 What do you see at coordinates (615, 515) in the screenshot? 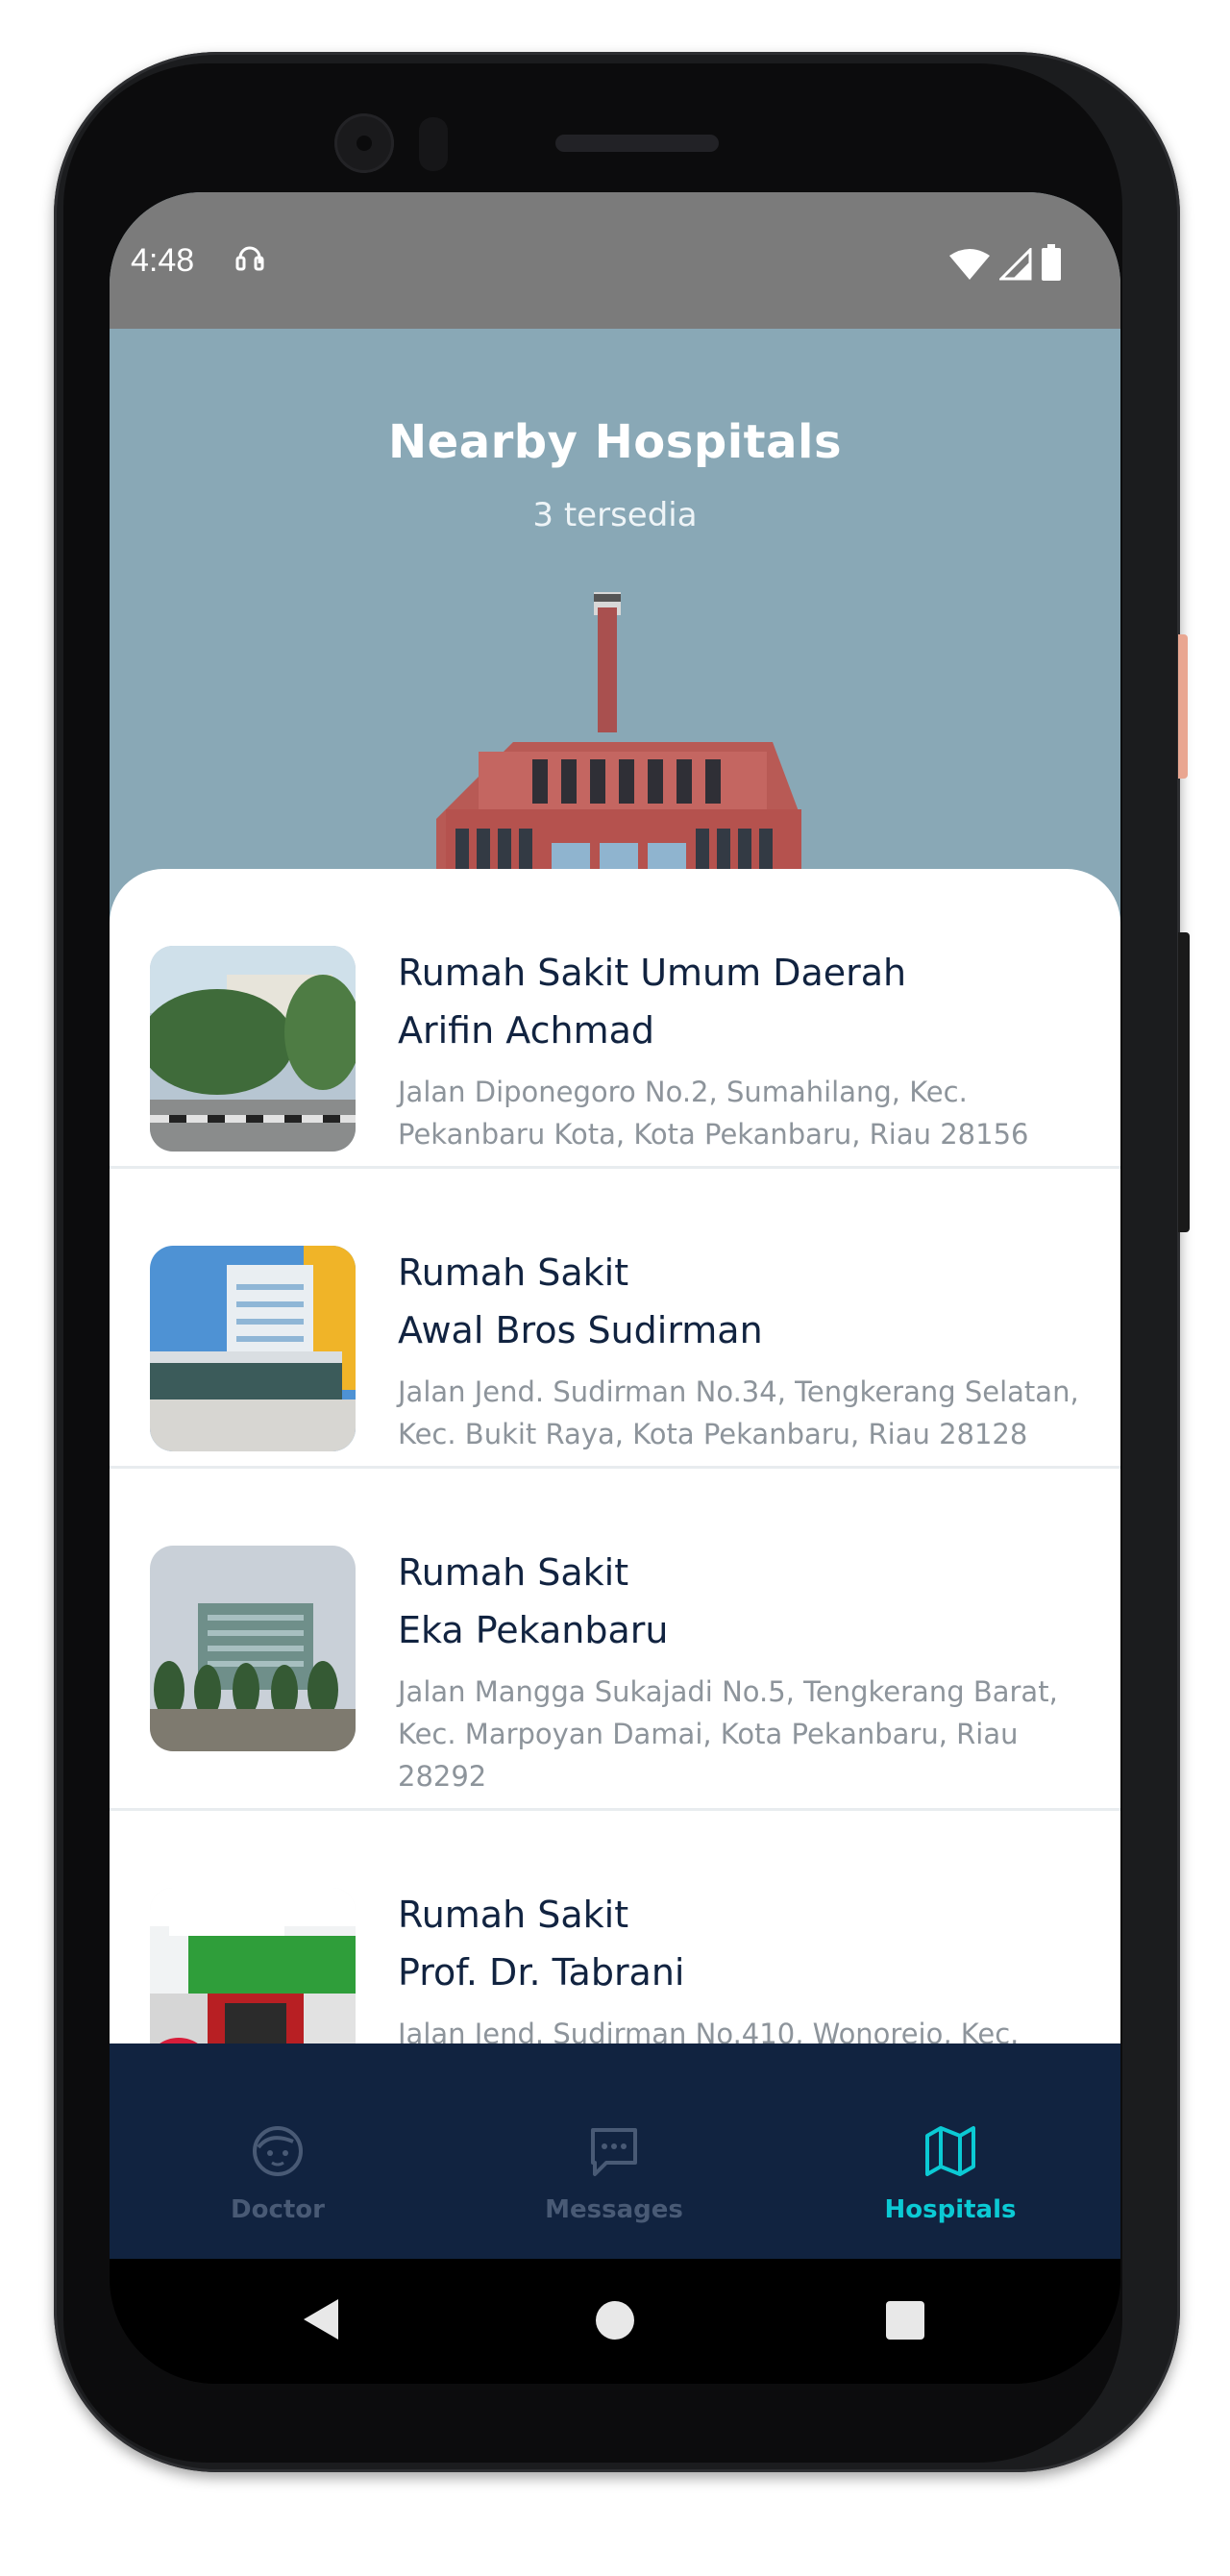
I see `available-count: 3 tersedia` at bounding box center [615, 515].